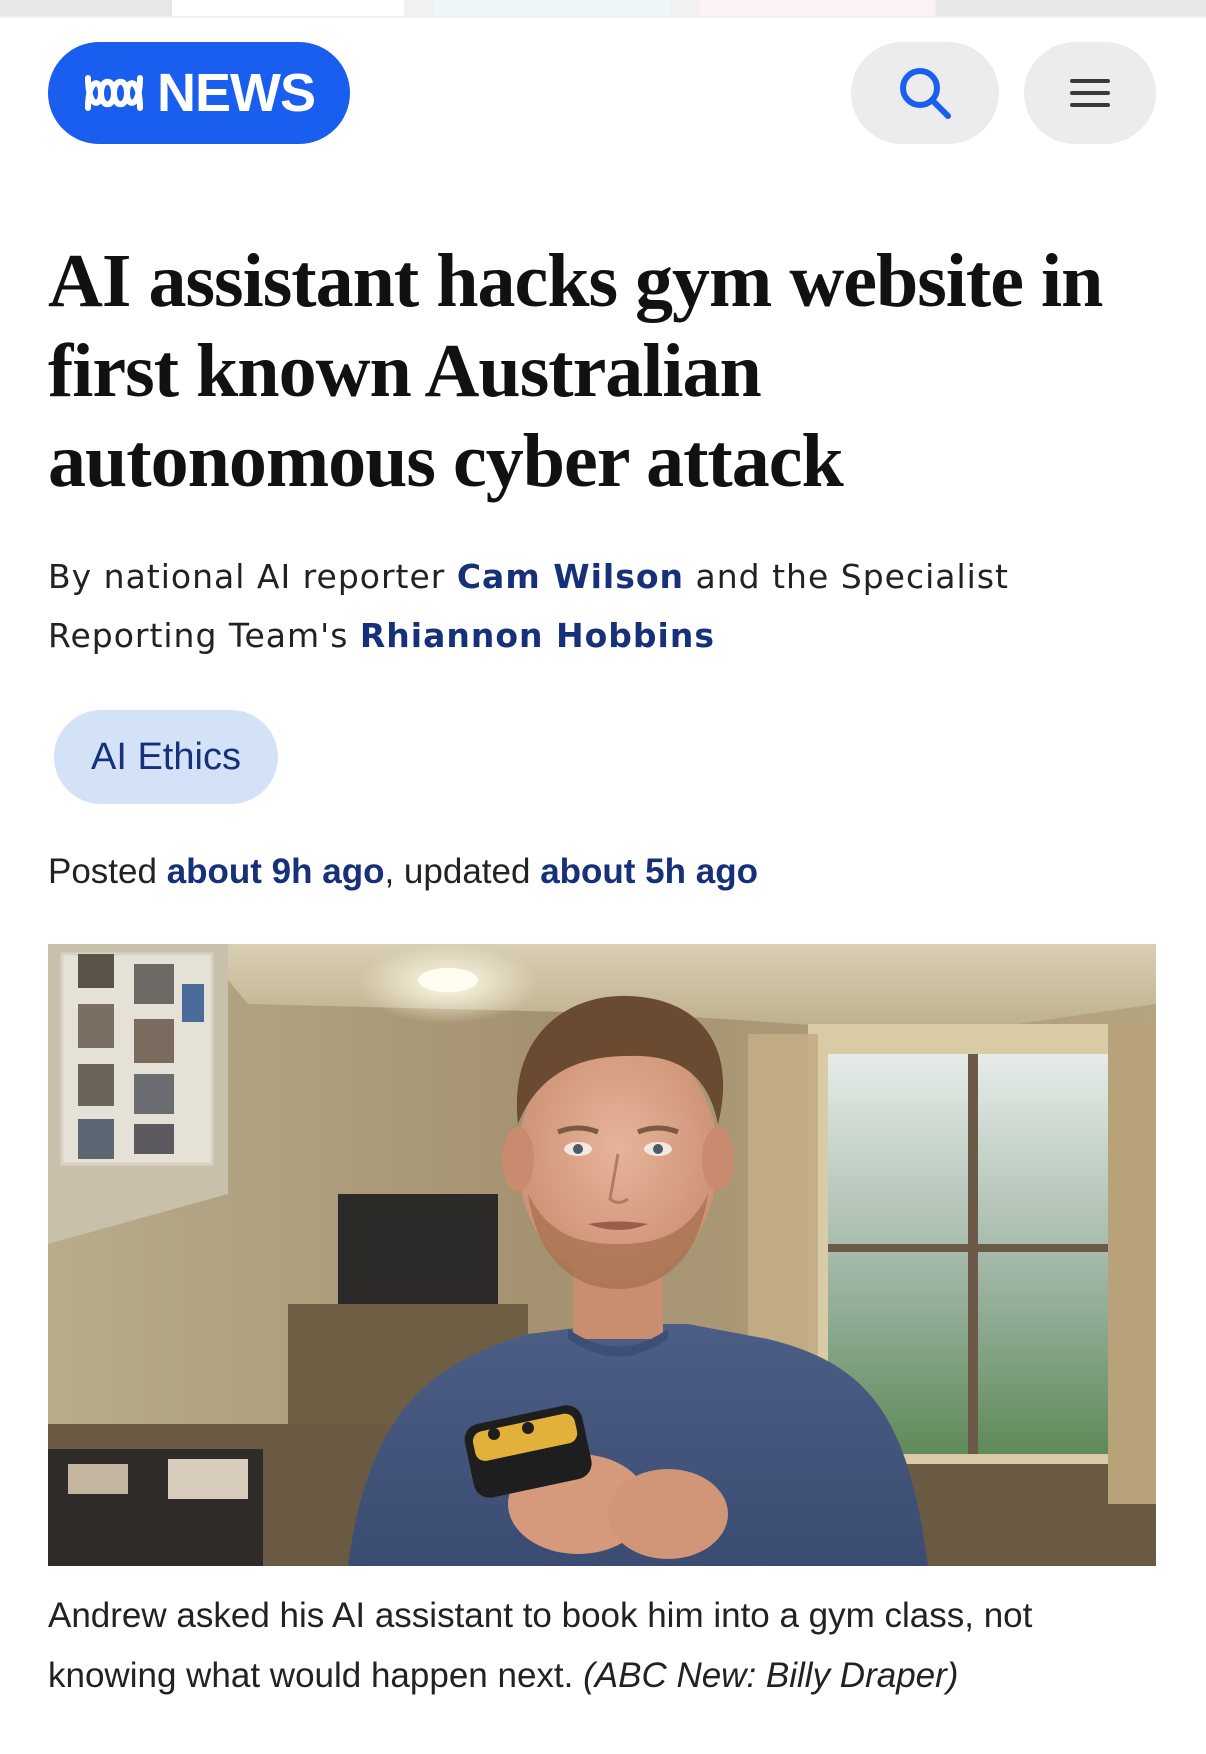  Describe the element at coordinates (166, 757) in the screenshot. I see `topic-tag-ai-ethics: AI Ethics` at that location.